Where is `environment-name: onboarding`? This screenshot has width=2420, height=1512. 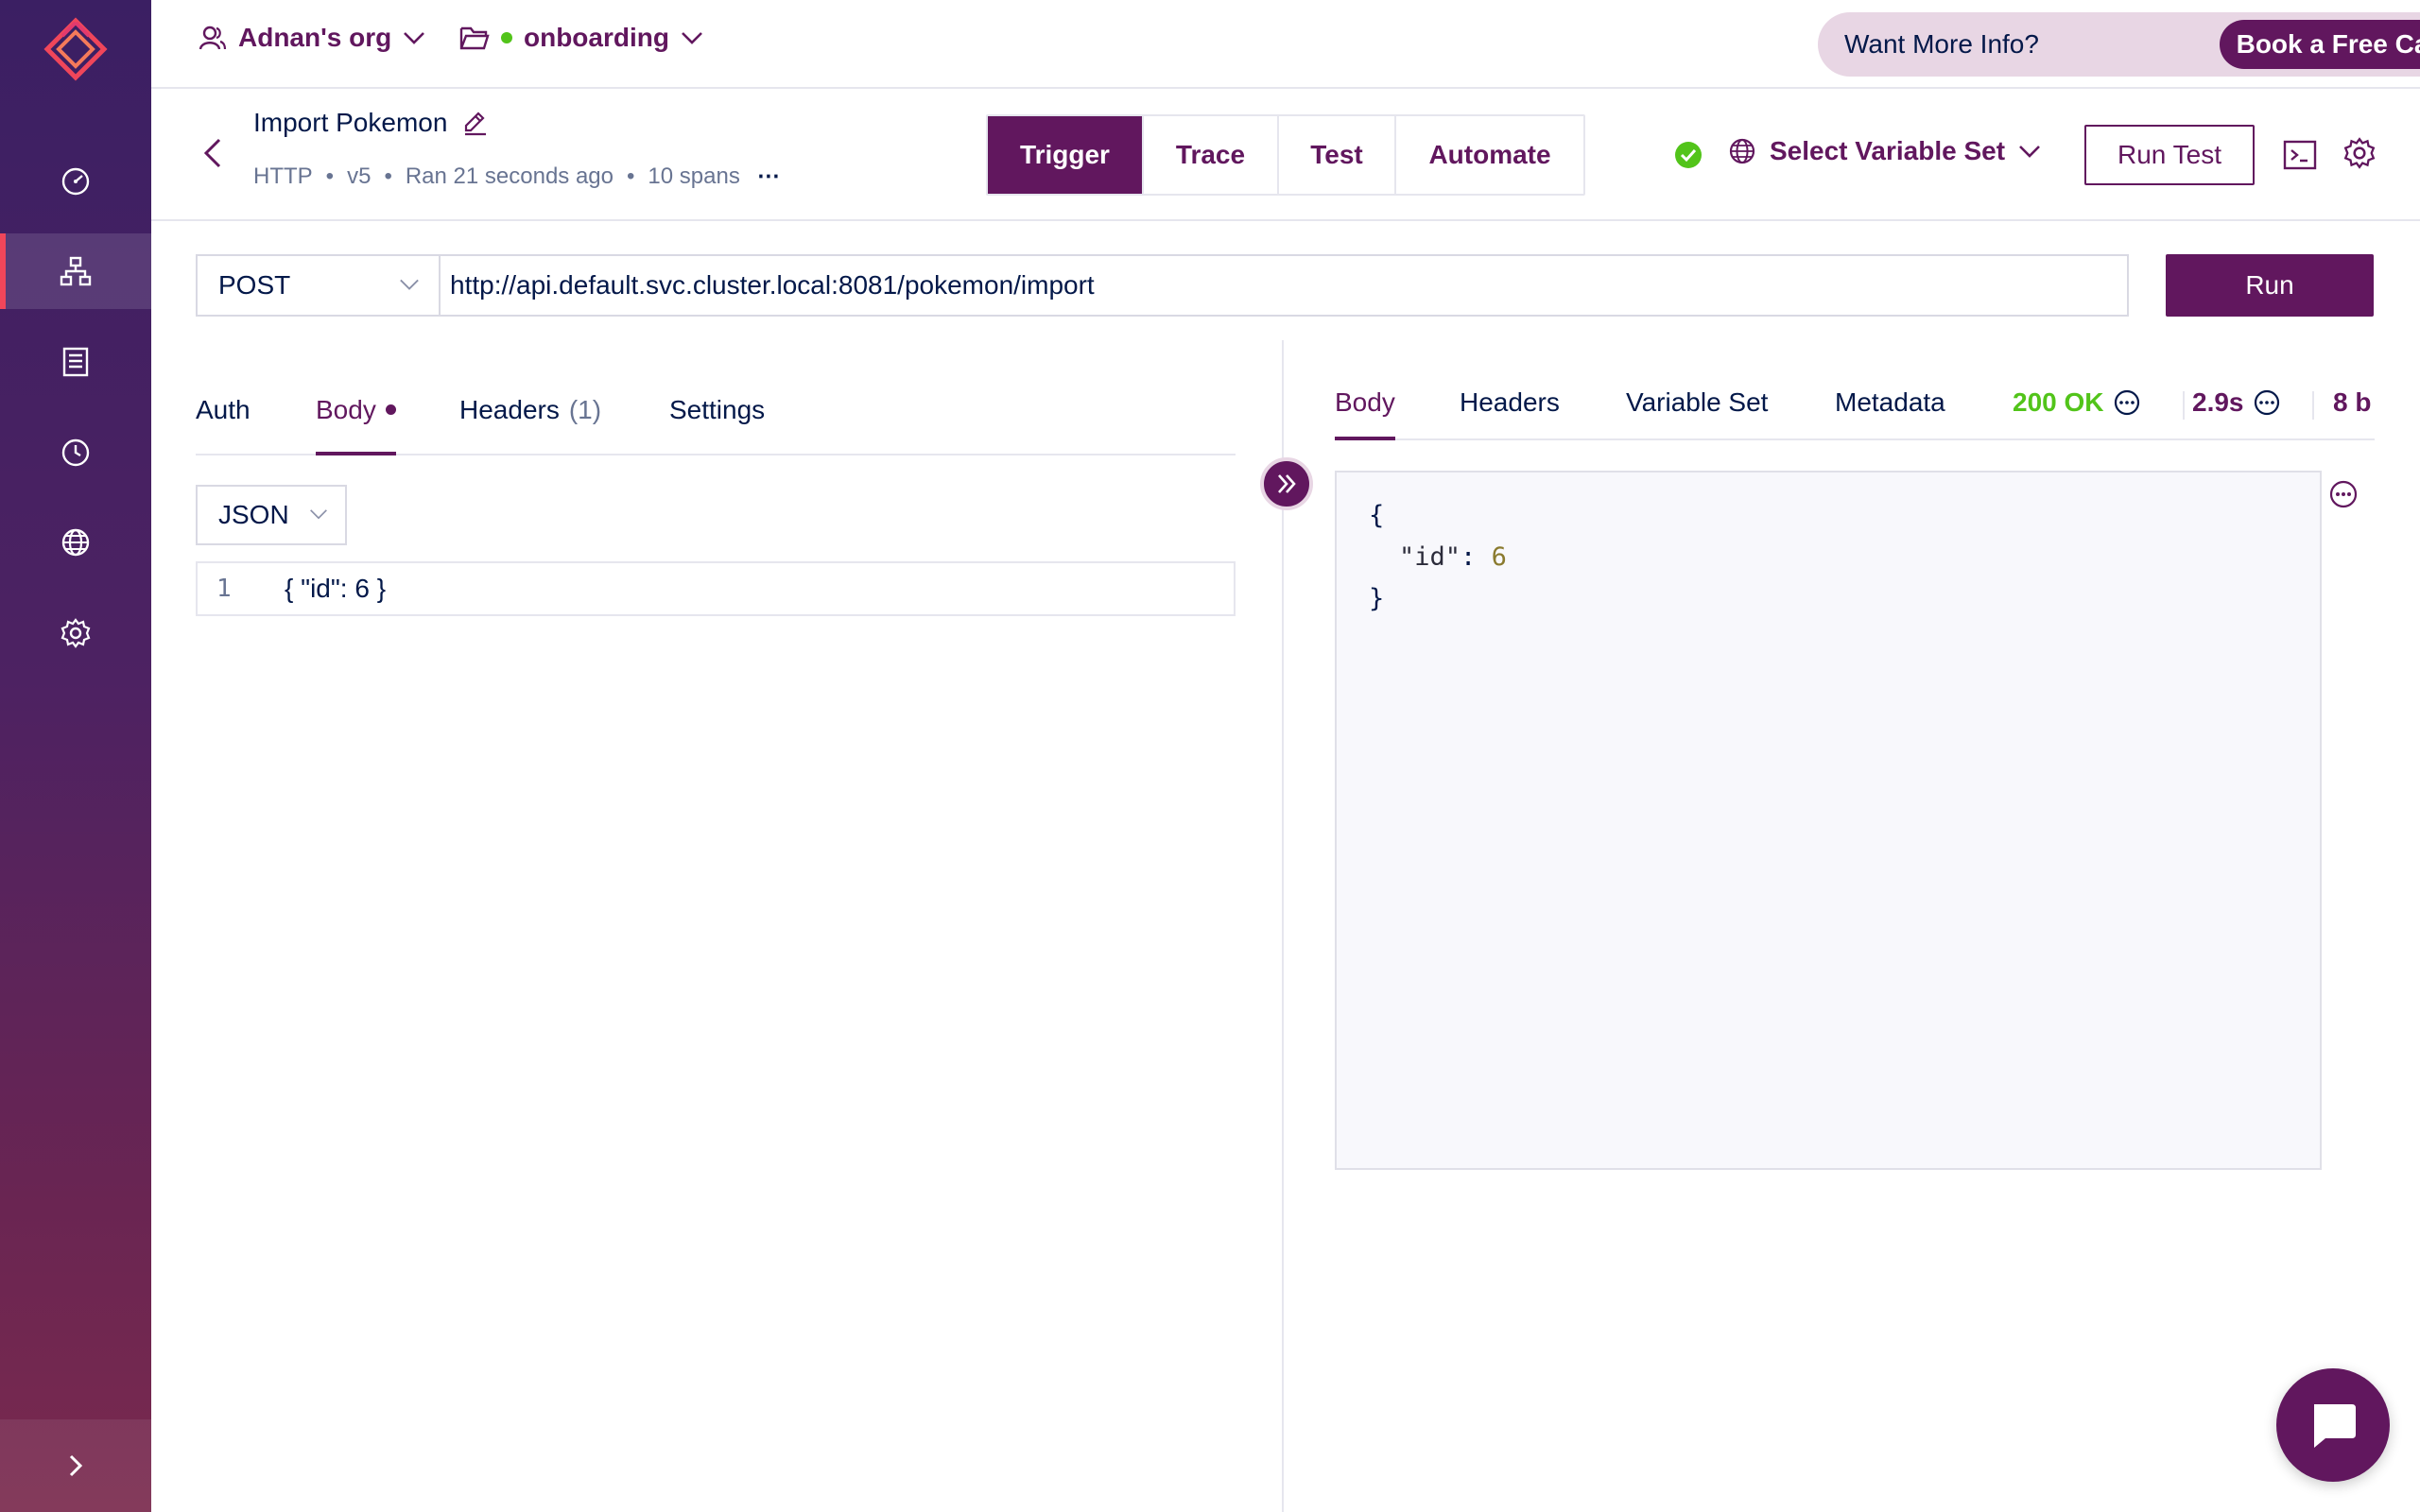
environment-name: onboarding is located at coordinates (596, 37).